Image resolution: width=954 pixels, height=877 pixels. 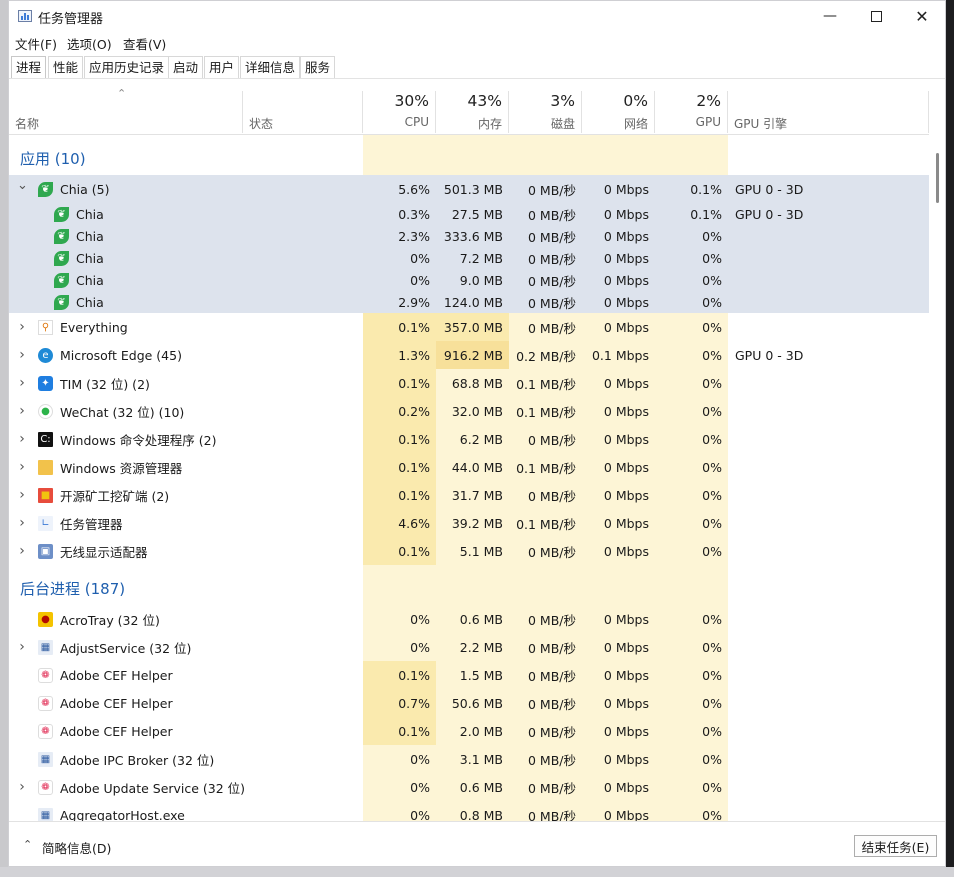 I want to click on process-name-cell: ▦ AggregatorHost.exe, so click(x=186, y=811).